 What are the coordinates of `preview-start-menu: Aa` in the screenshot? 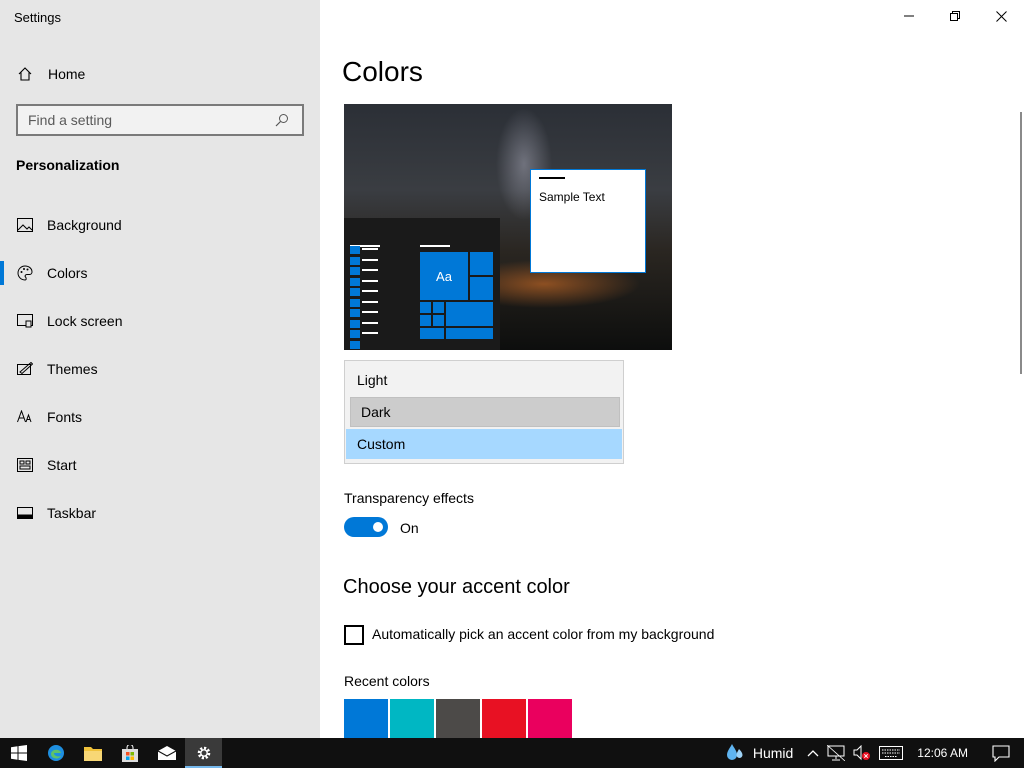 It's located at (422, 284).